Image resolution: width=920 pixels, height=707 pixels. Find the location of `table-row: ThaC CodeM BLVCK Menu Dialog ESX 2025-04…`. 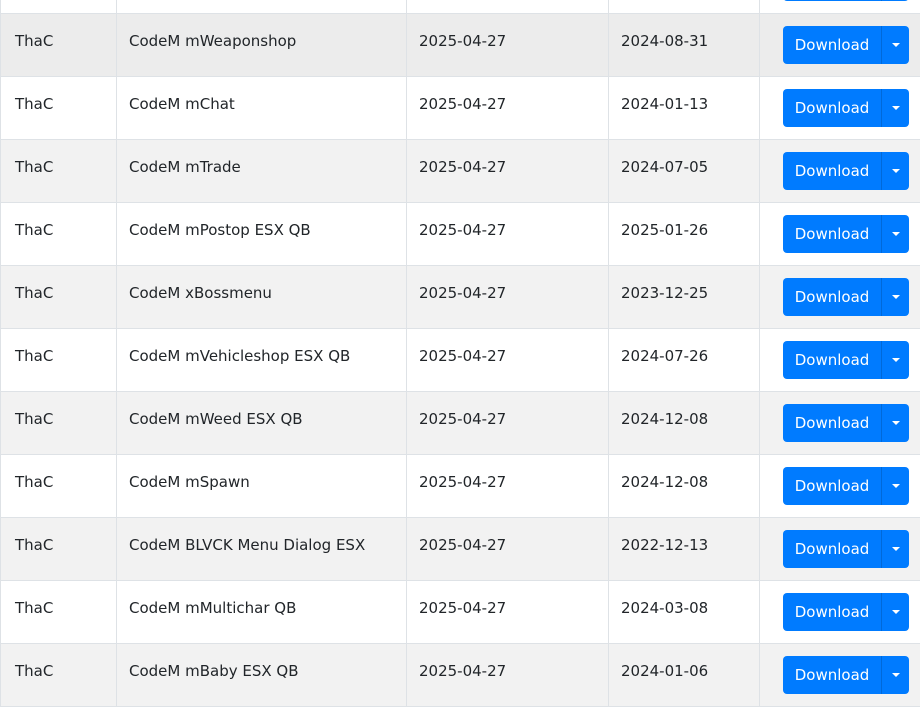

table-row: ThaC CodeM BLVCK Menu Dialog ESX 2025-04… is located at coordinates (460, 549).